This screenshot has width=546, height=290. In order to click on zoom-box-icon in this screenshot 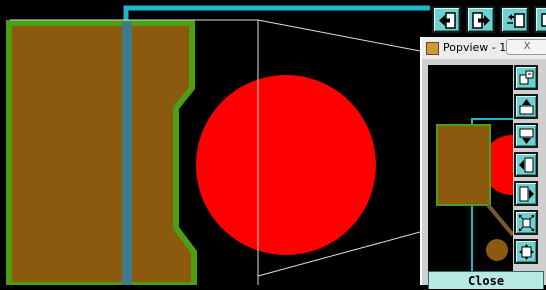, I will do `click(526, 77)`.